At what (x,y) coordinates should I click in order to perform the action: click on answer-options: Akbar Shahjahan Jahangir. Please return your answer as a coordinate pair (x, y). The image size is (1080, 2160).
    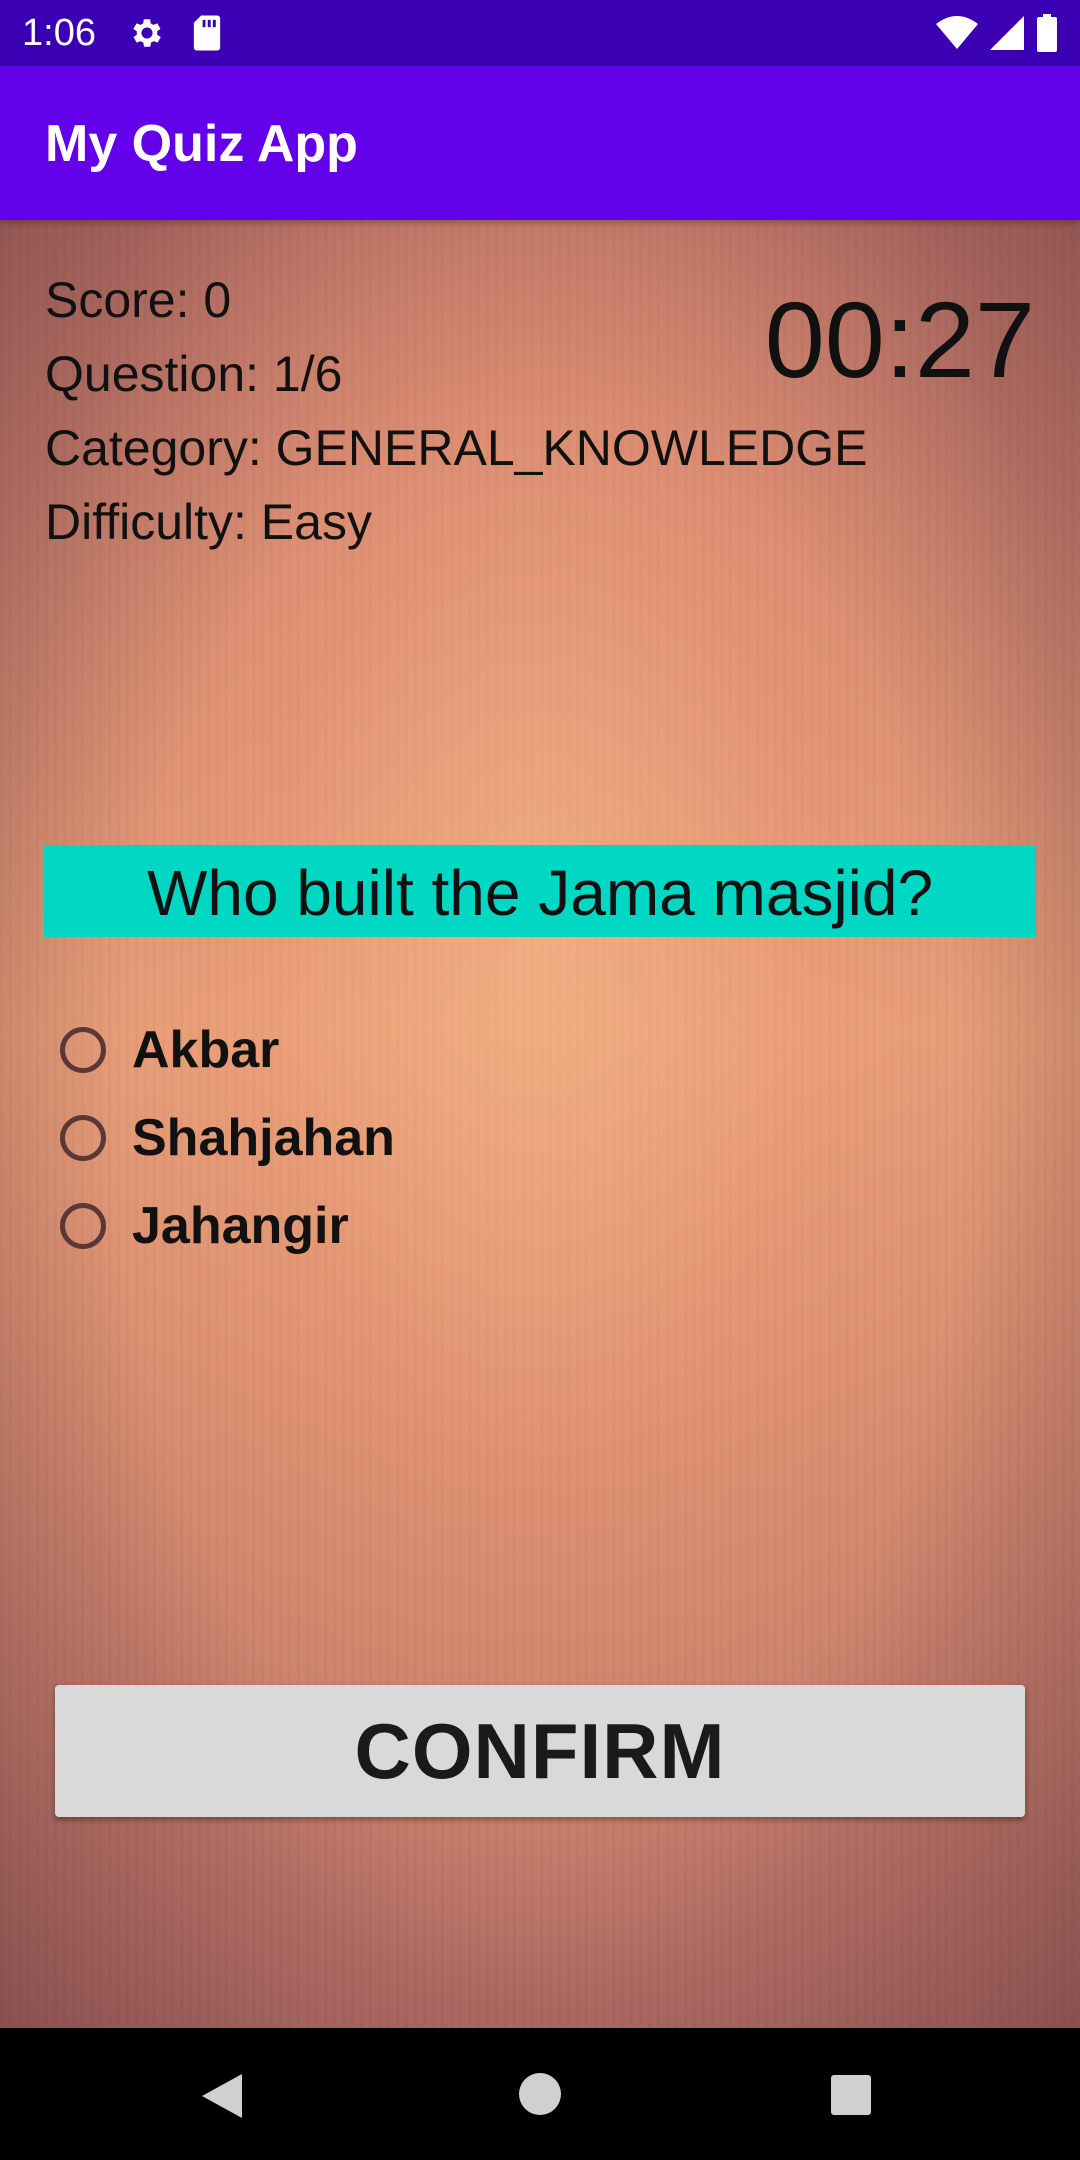
    Looking at the image, I should click on (227, 1138).